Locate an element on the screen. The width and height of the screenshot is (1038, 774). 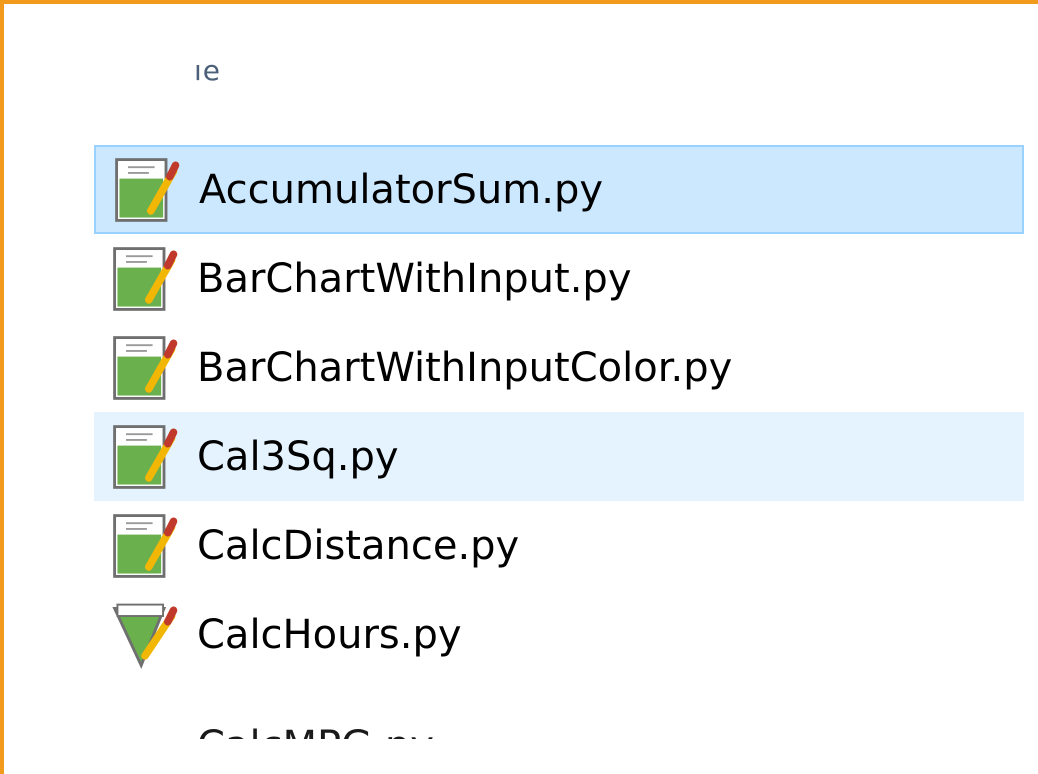
name-column-header: ıe is located at coordinates (207, 70).